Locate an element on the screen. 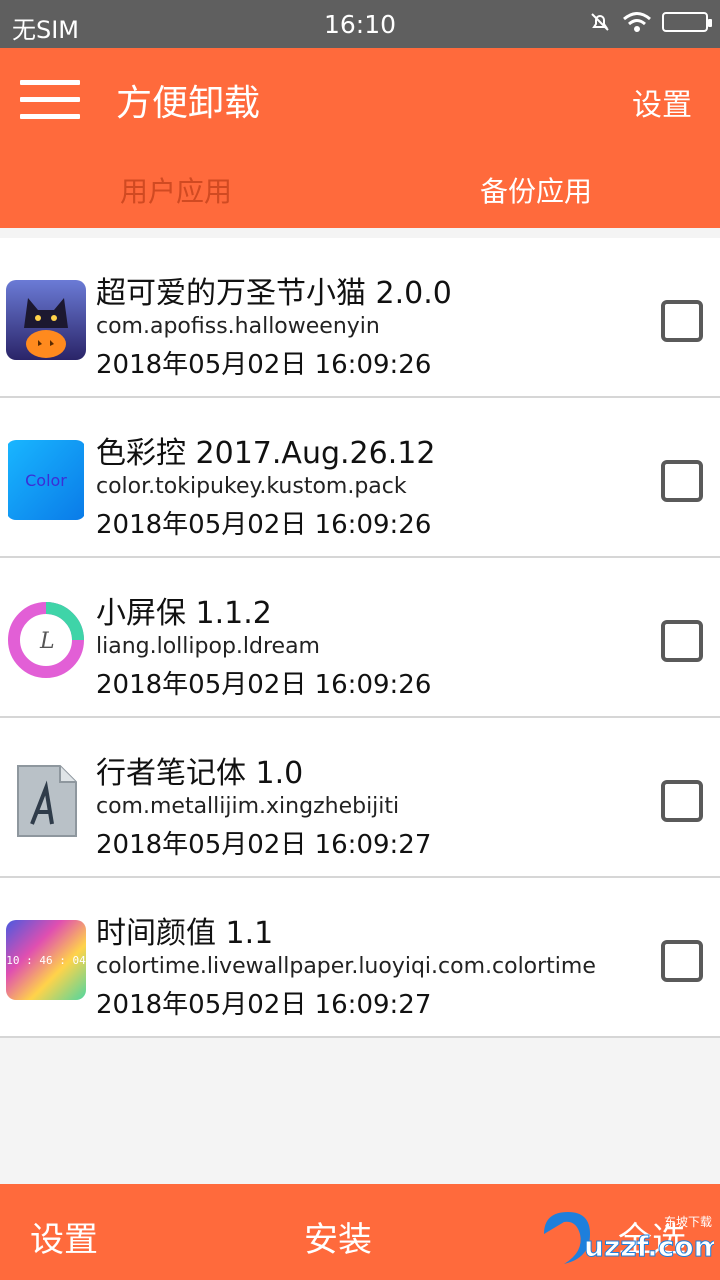  app-name: 时间颜值 1.1 is located at coordinates (185, 933).